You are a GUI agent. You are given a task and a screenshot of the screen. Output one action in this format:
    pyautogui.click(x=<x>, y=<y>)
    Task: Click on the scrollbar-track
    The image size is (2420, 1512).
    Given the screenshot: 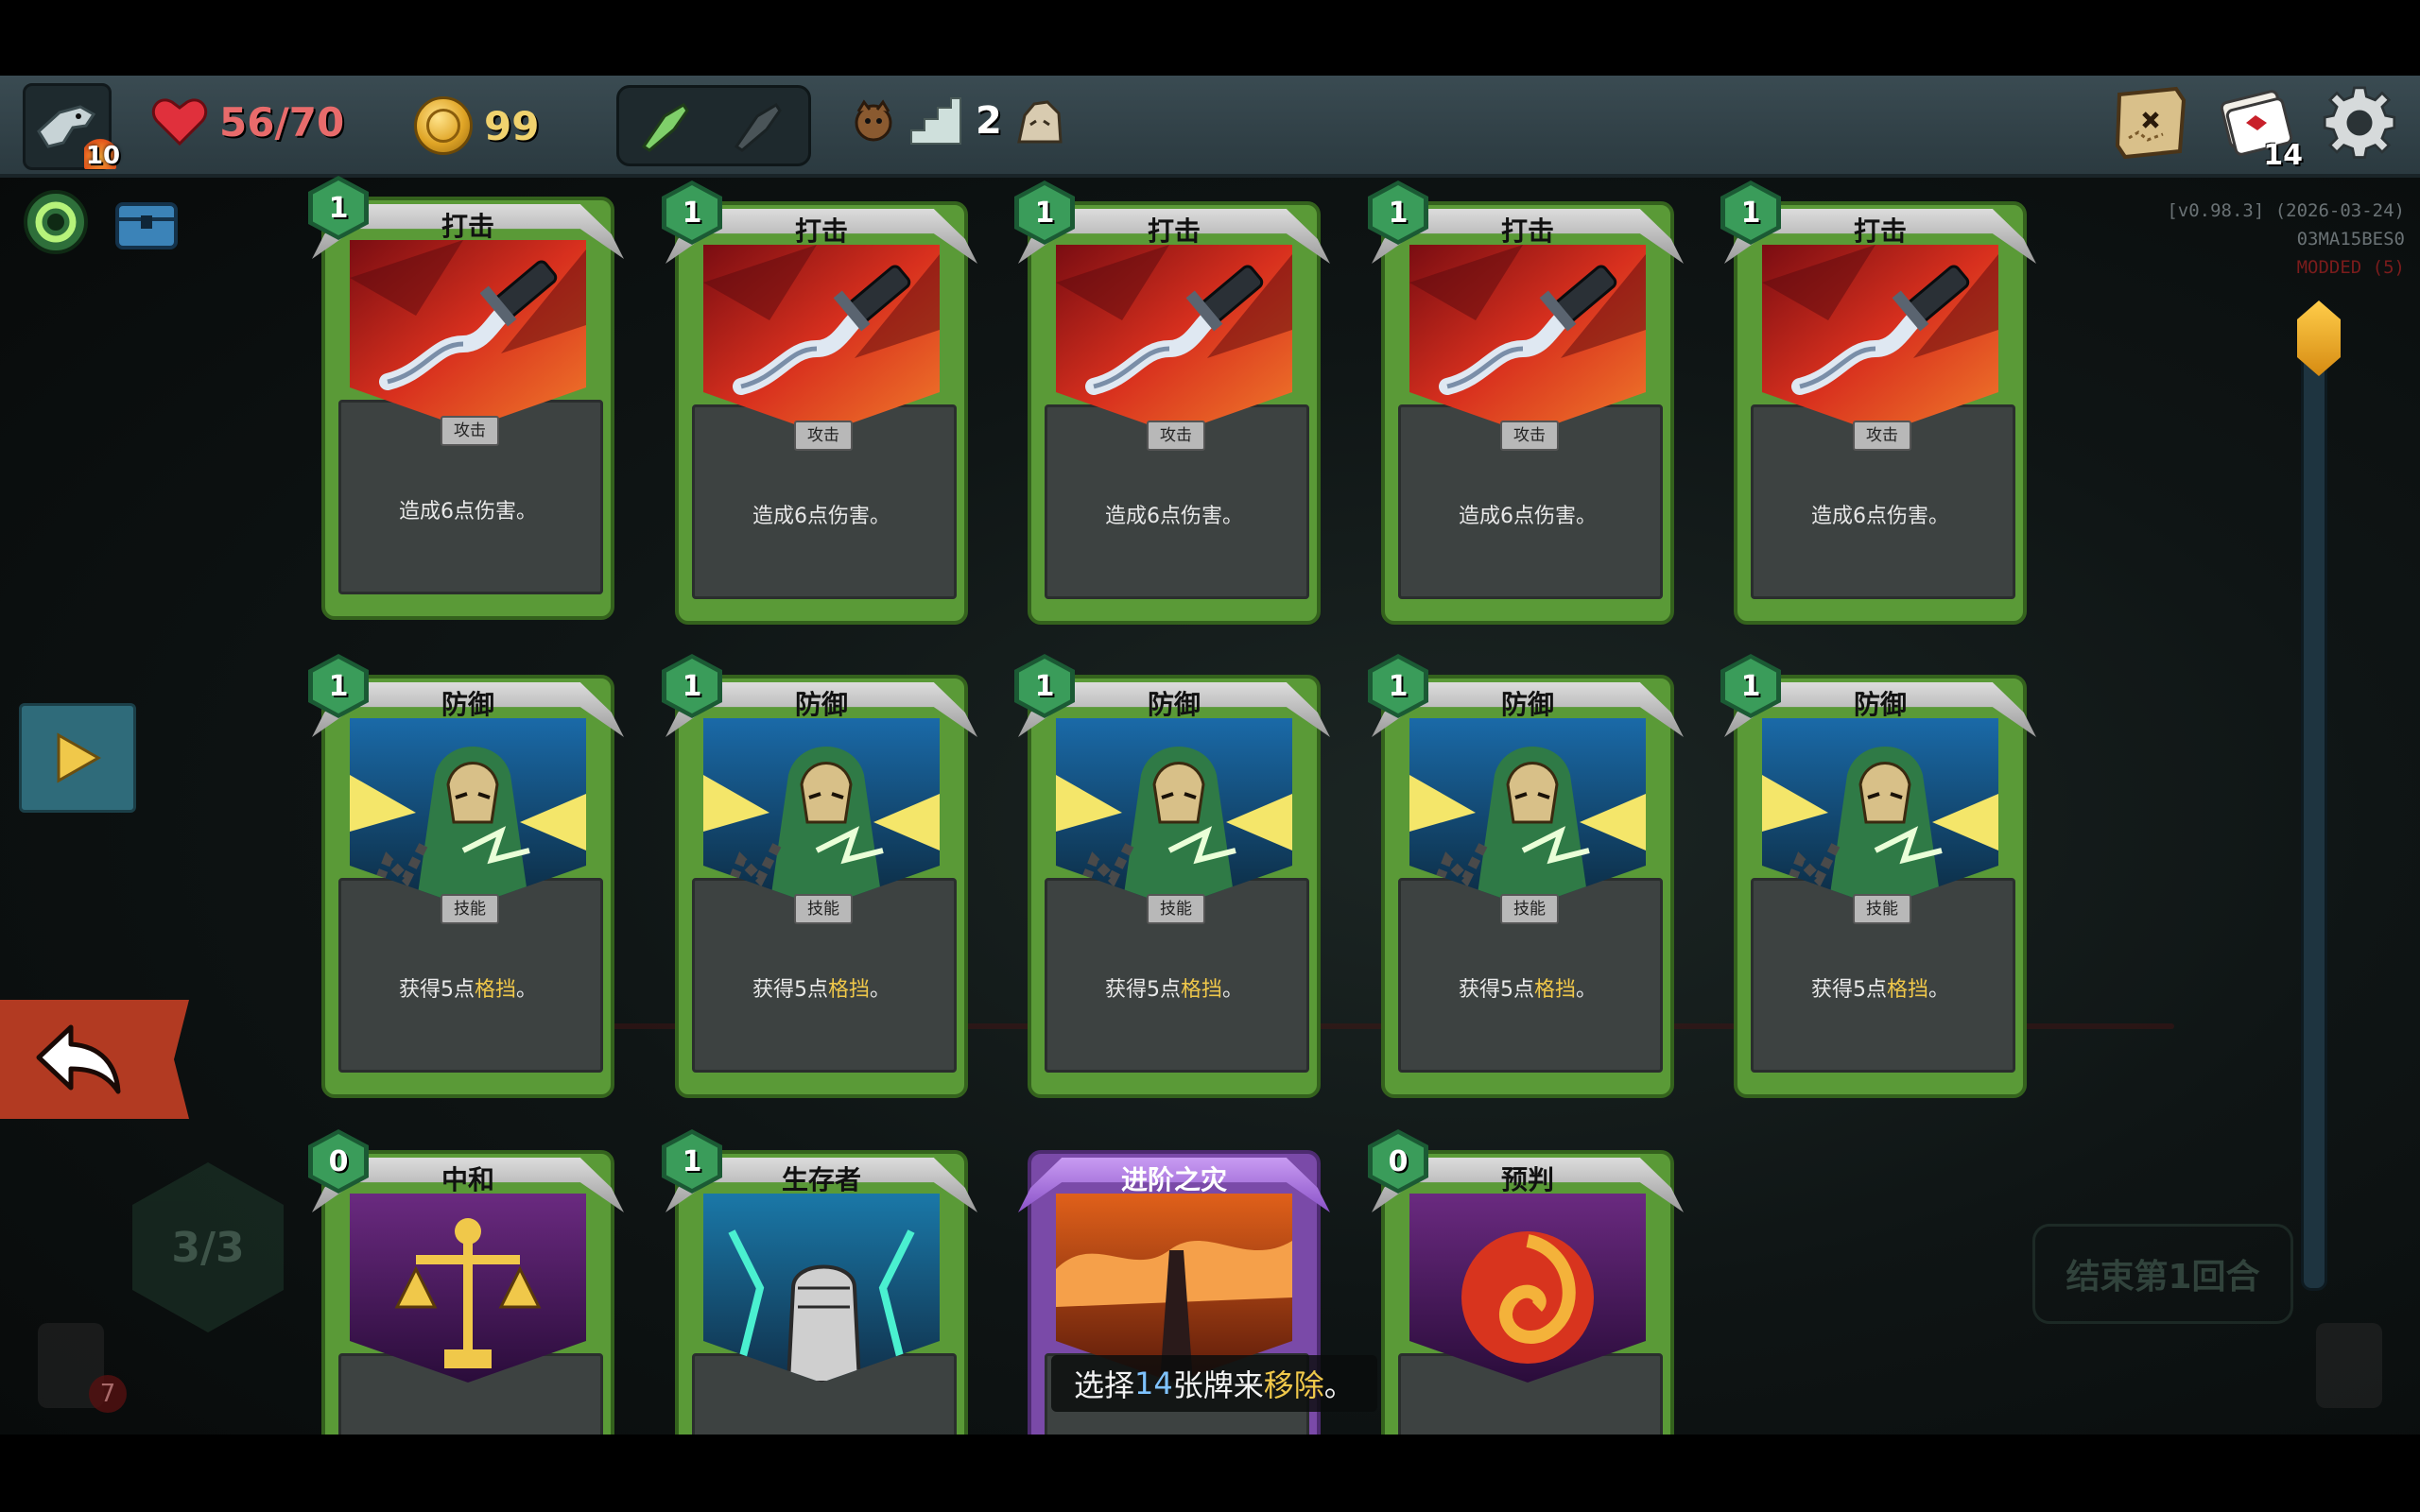 What is the action you would take?
    pyautogui.click(x=2314, y=801)
    